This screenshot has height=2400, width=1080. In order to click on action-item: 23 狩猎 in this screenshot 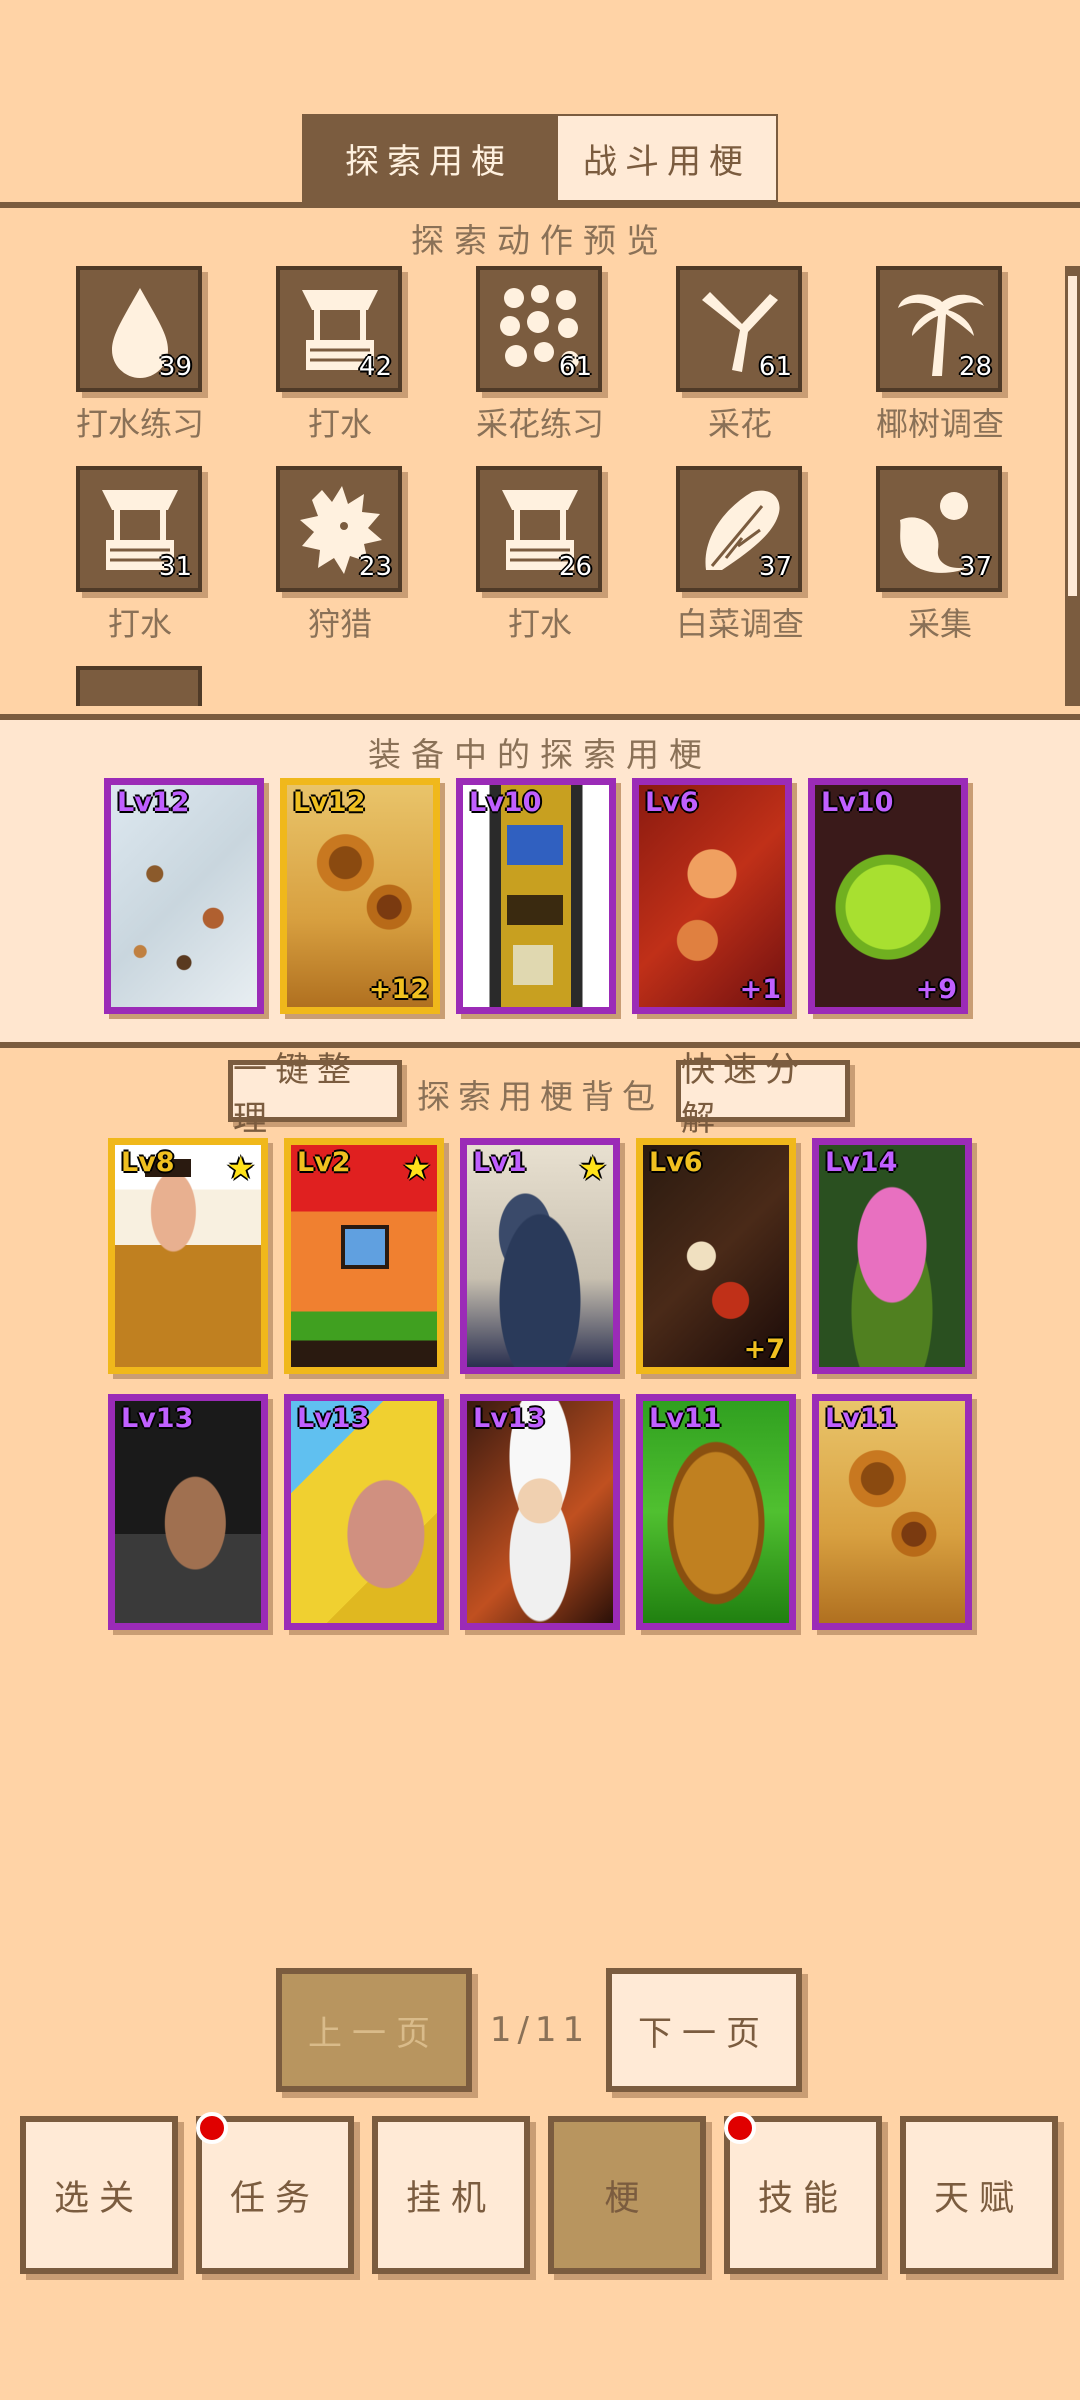, I will do `click(335, 561)`.